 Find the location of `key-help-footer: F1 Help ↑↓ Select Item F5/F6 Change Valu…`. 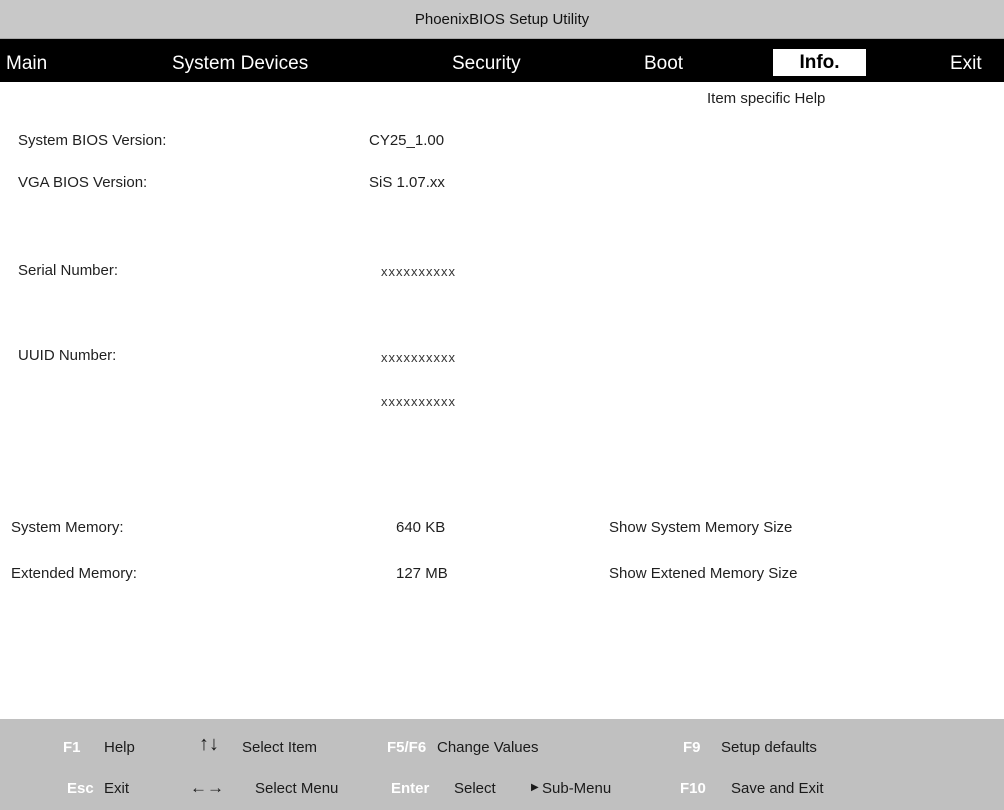

key-help-footer: F1 Help ↑↓ Select Item F5/F6 Change Valu… is located at coordinates (502, 764).